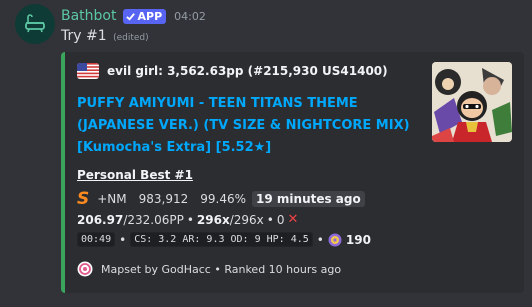 The image size is (532, 307). Describe the element at coordinates (246, 219) in the screenshot. I see `combo-max: /296x` at that location.